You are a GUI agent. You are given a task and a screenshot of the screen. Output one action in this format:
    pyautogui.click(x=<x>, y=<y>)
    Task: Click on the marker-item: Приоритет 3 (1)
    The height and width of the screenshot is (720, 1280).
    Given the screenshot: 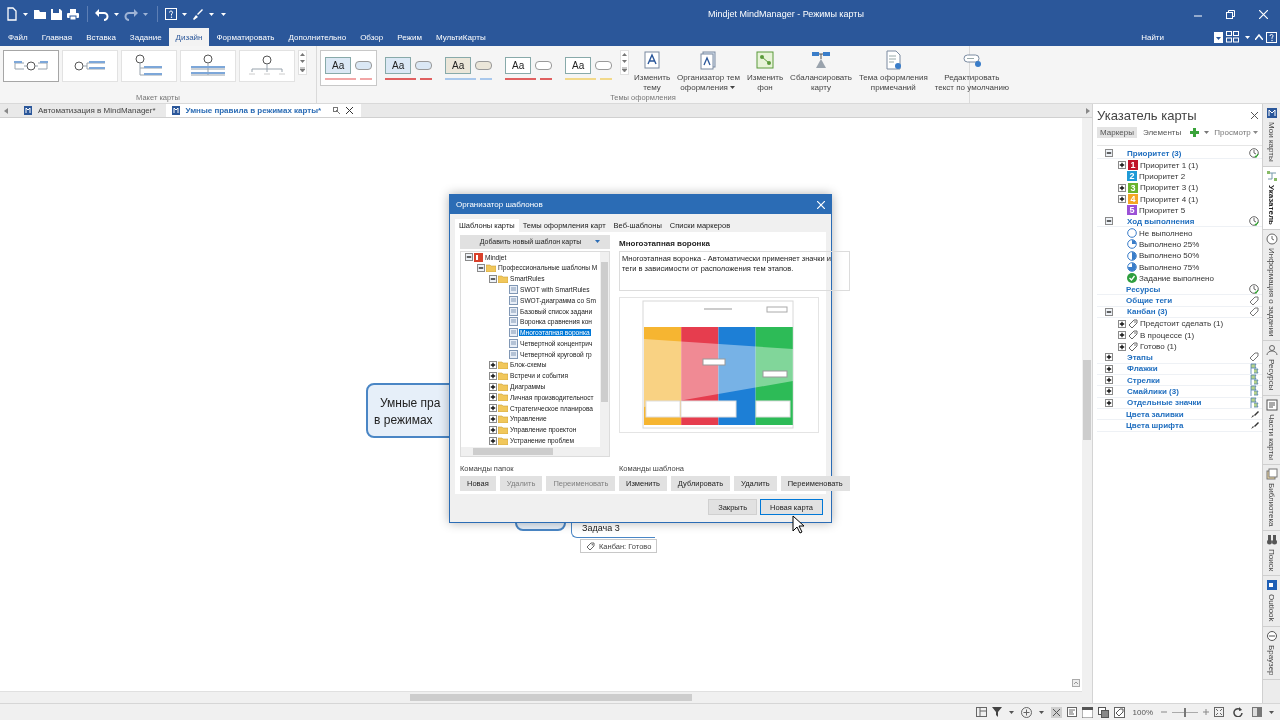 What is the action you would take?
    pyautogui.click(x=1169, y=188)
    